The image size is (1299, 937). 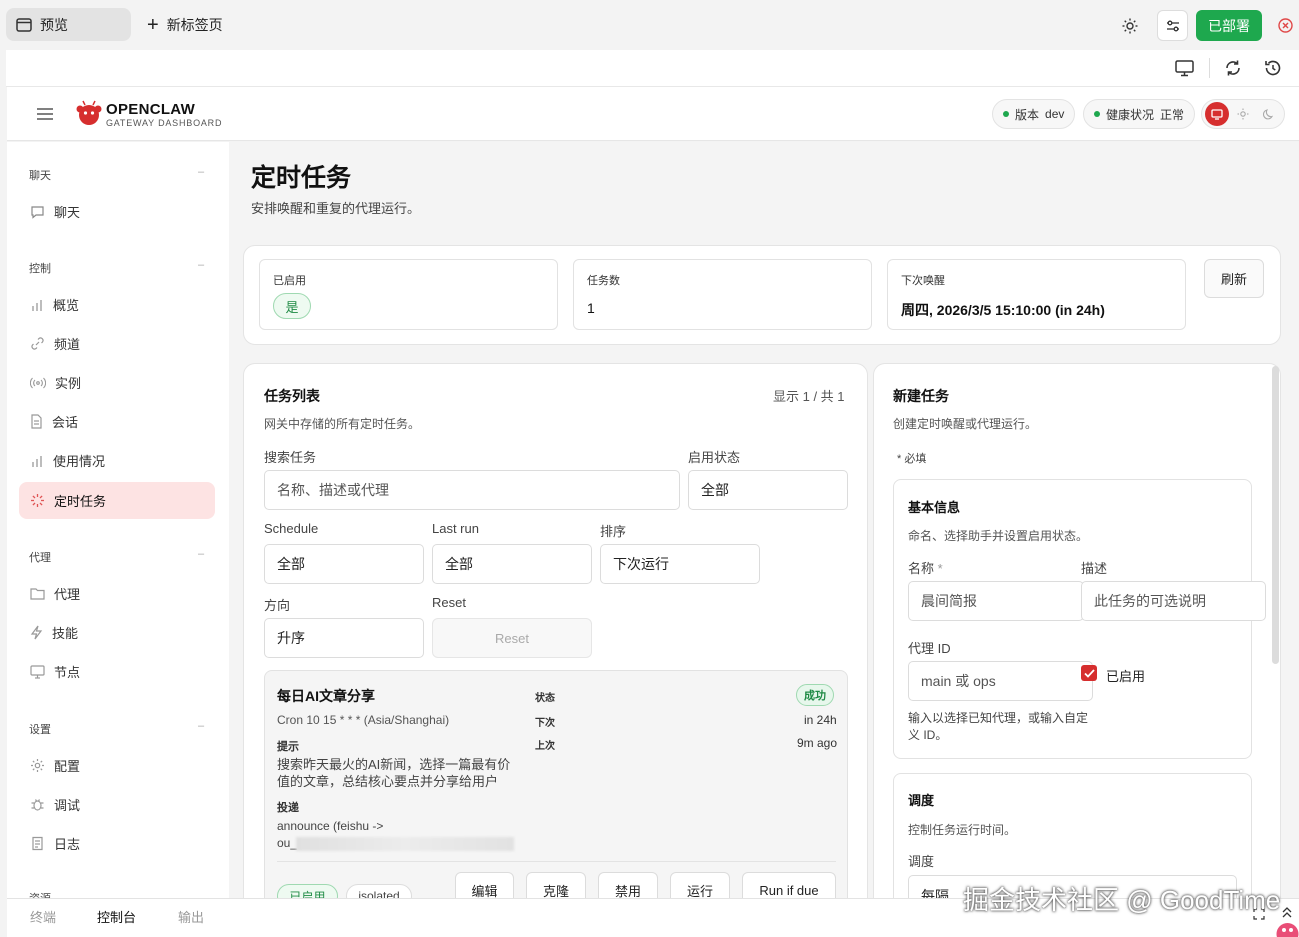 What do you see at coordinates (1275, 515) in the screenshot?
I see `scrollbar-thumb` at bounding box center [1275, 515].